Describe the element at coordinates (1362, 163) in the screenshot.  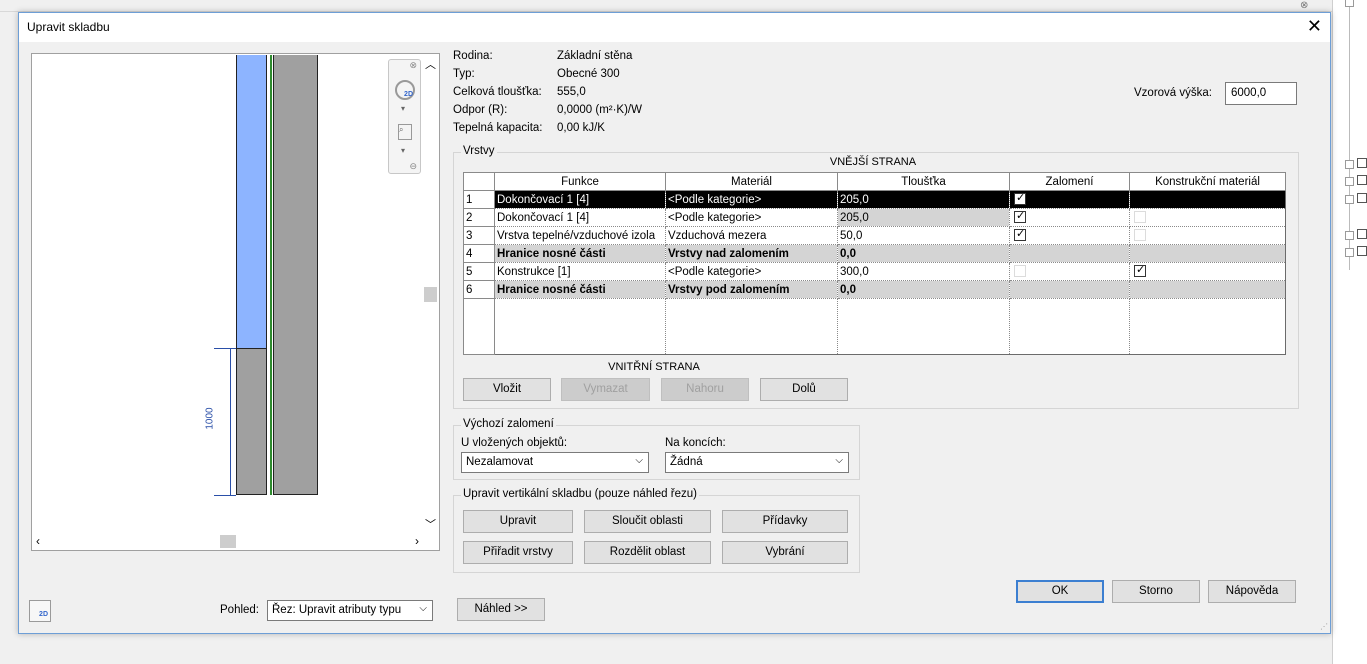
I see `tree-node-icon` at that location.